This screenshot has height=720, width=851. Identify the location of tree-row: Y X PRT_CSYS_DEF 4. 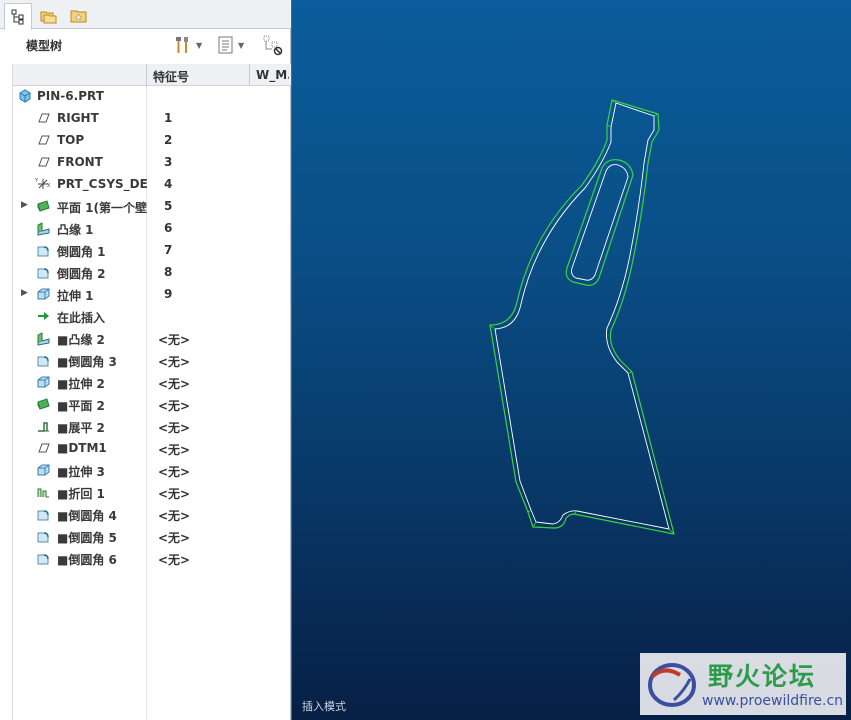
(146, 184).